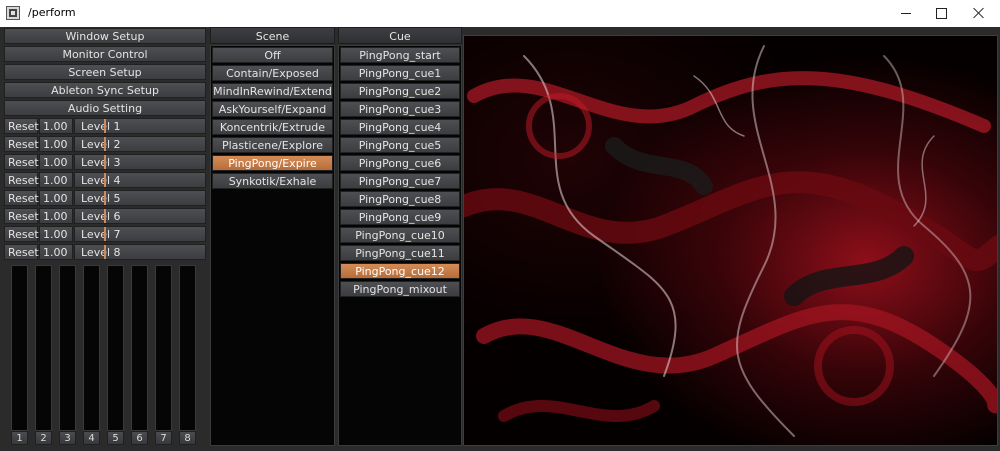 This screenshot has height=451, width=1000. What do you see at coordinates (52, 12) in the screenshot?
I see `window-title: /perform` at bounding box center [52, 12].